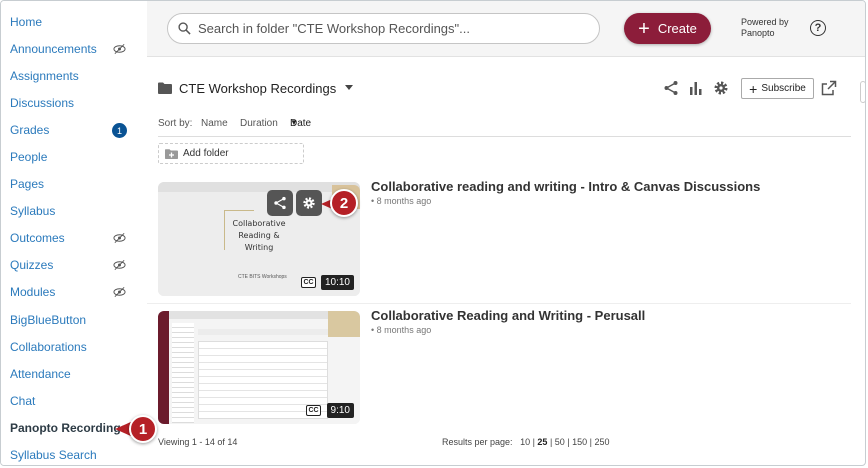  Describe the element at coordinates (259, 187) in the screenshot. I see `thumbnail-browser-bar` at that location.